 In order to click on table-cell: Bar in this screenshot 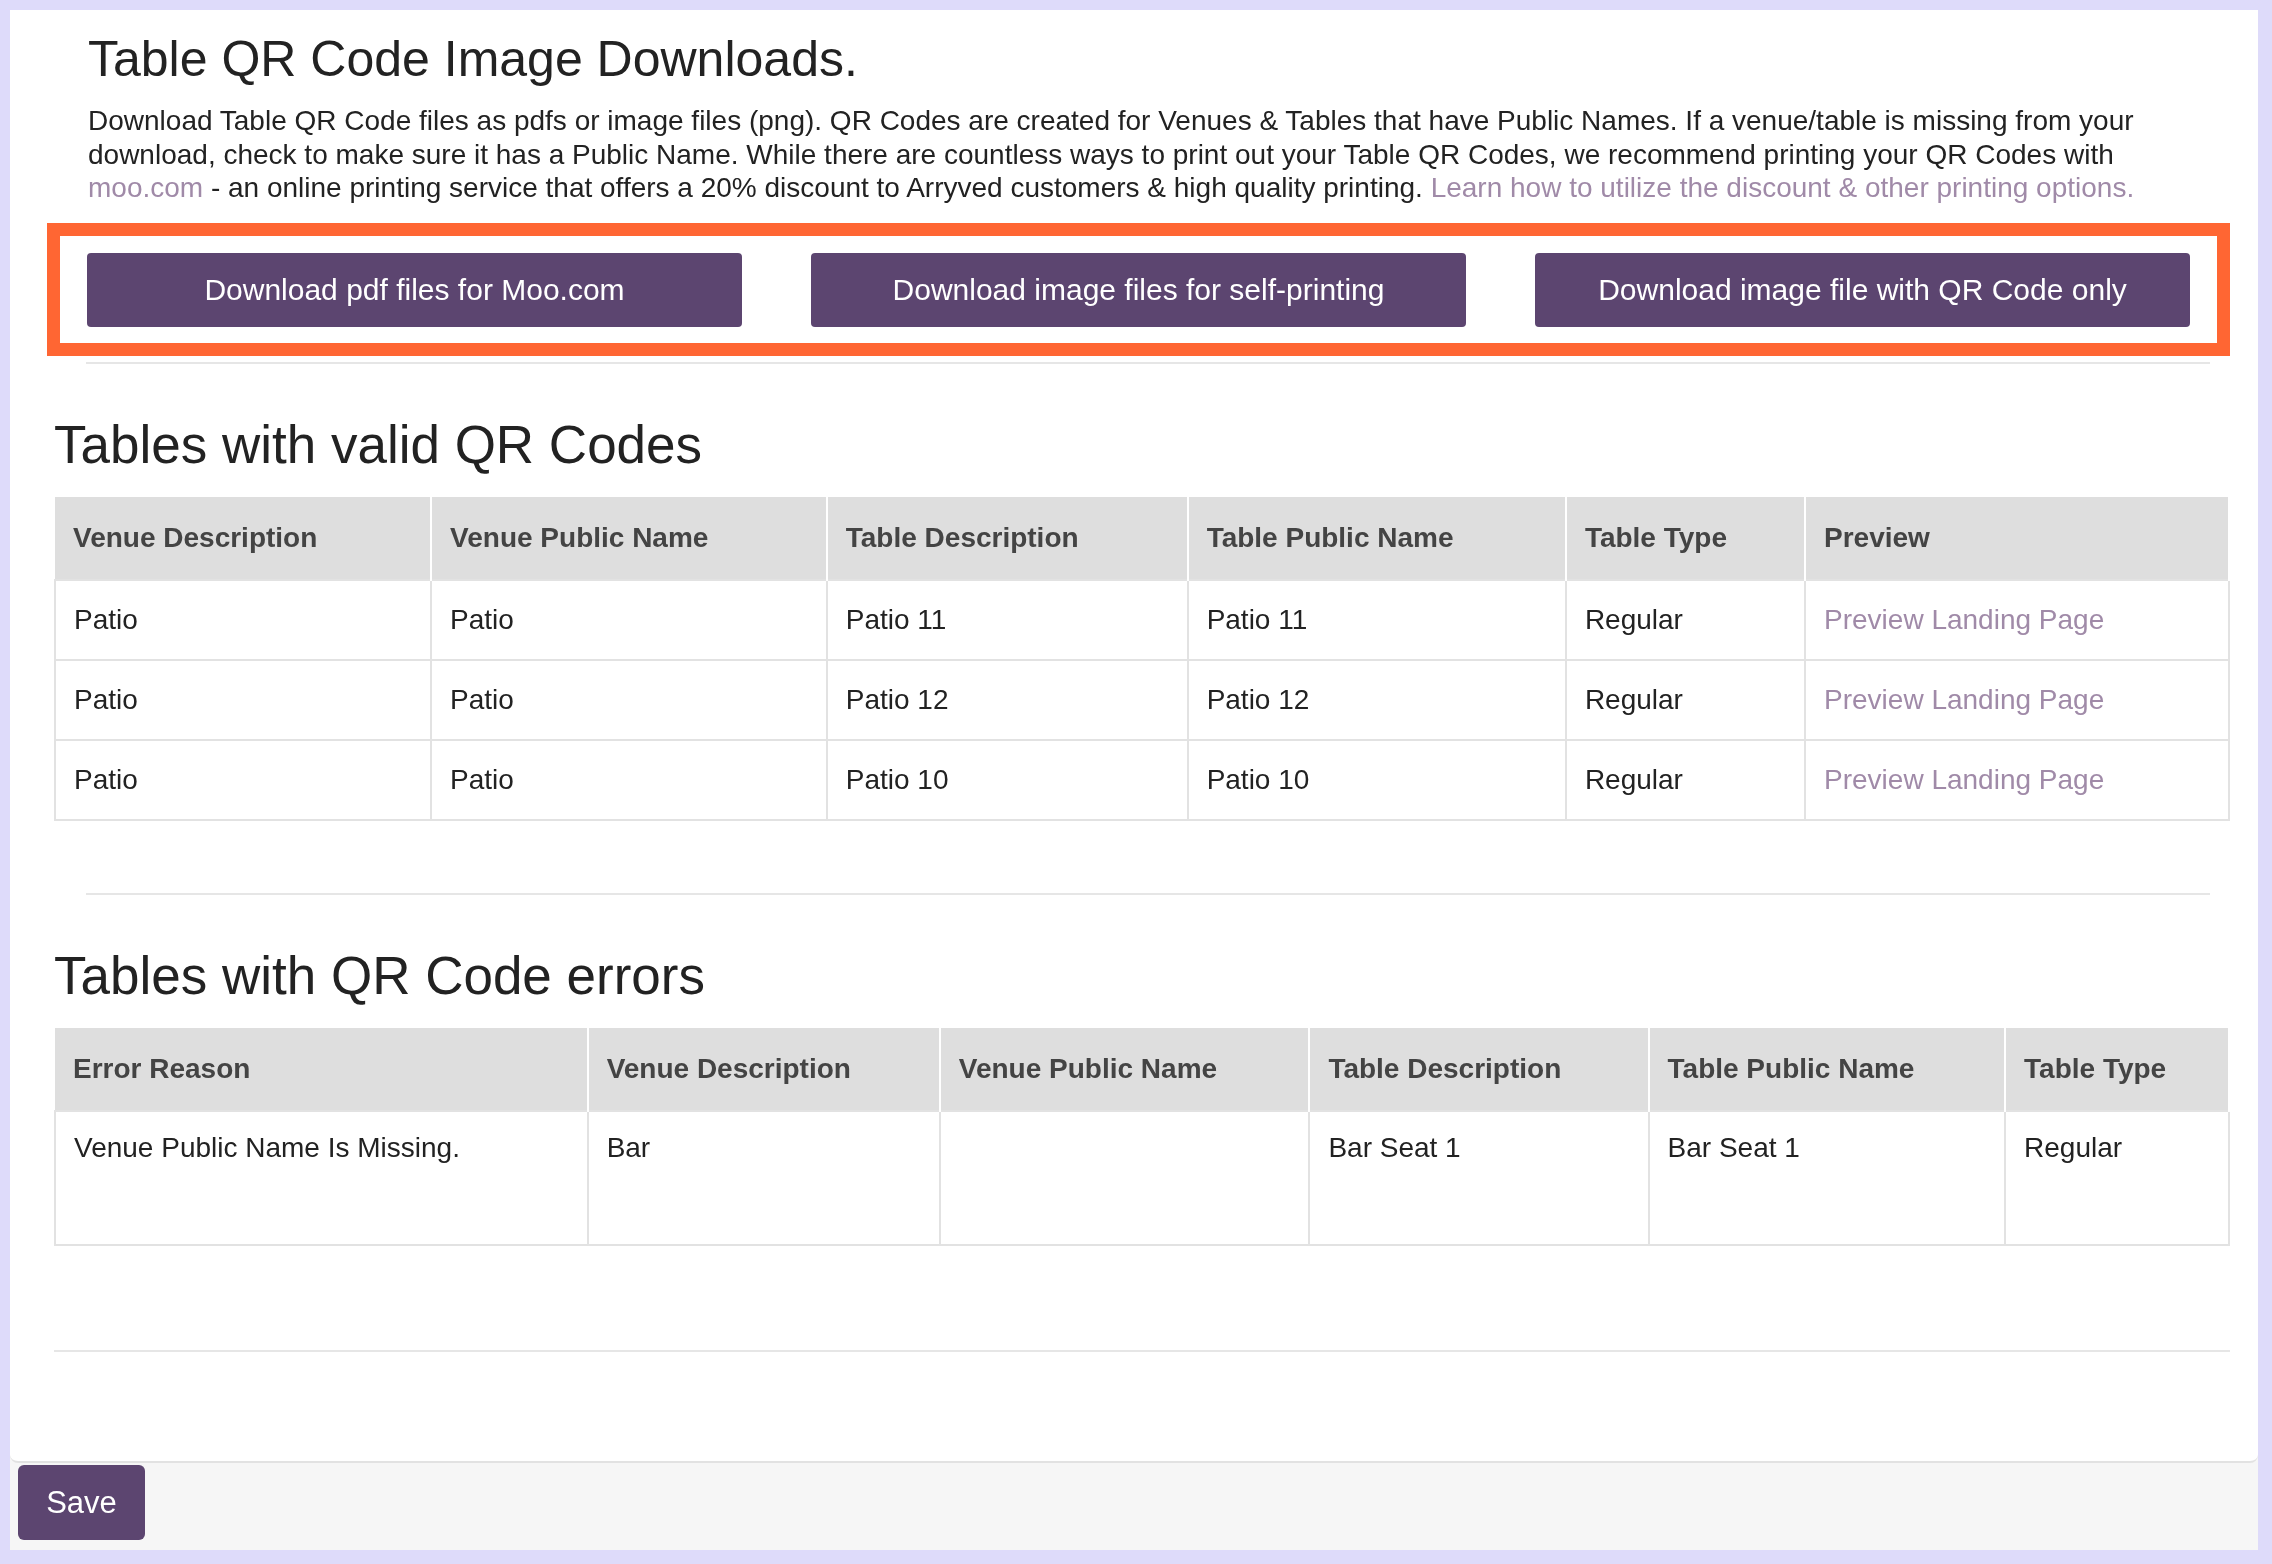, I will do `click(763, 1177)`.